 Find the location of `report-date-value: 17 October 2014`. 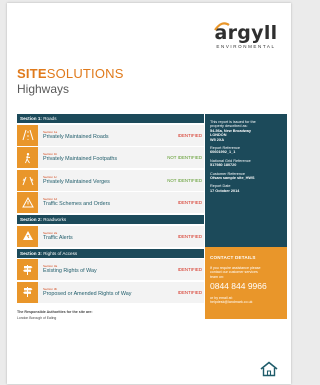

report-date-value: 17 October 2014 is located at coordinates (225, 190).